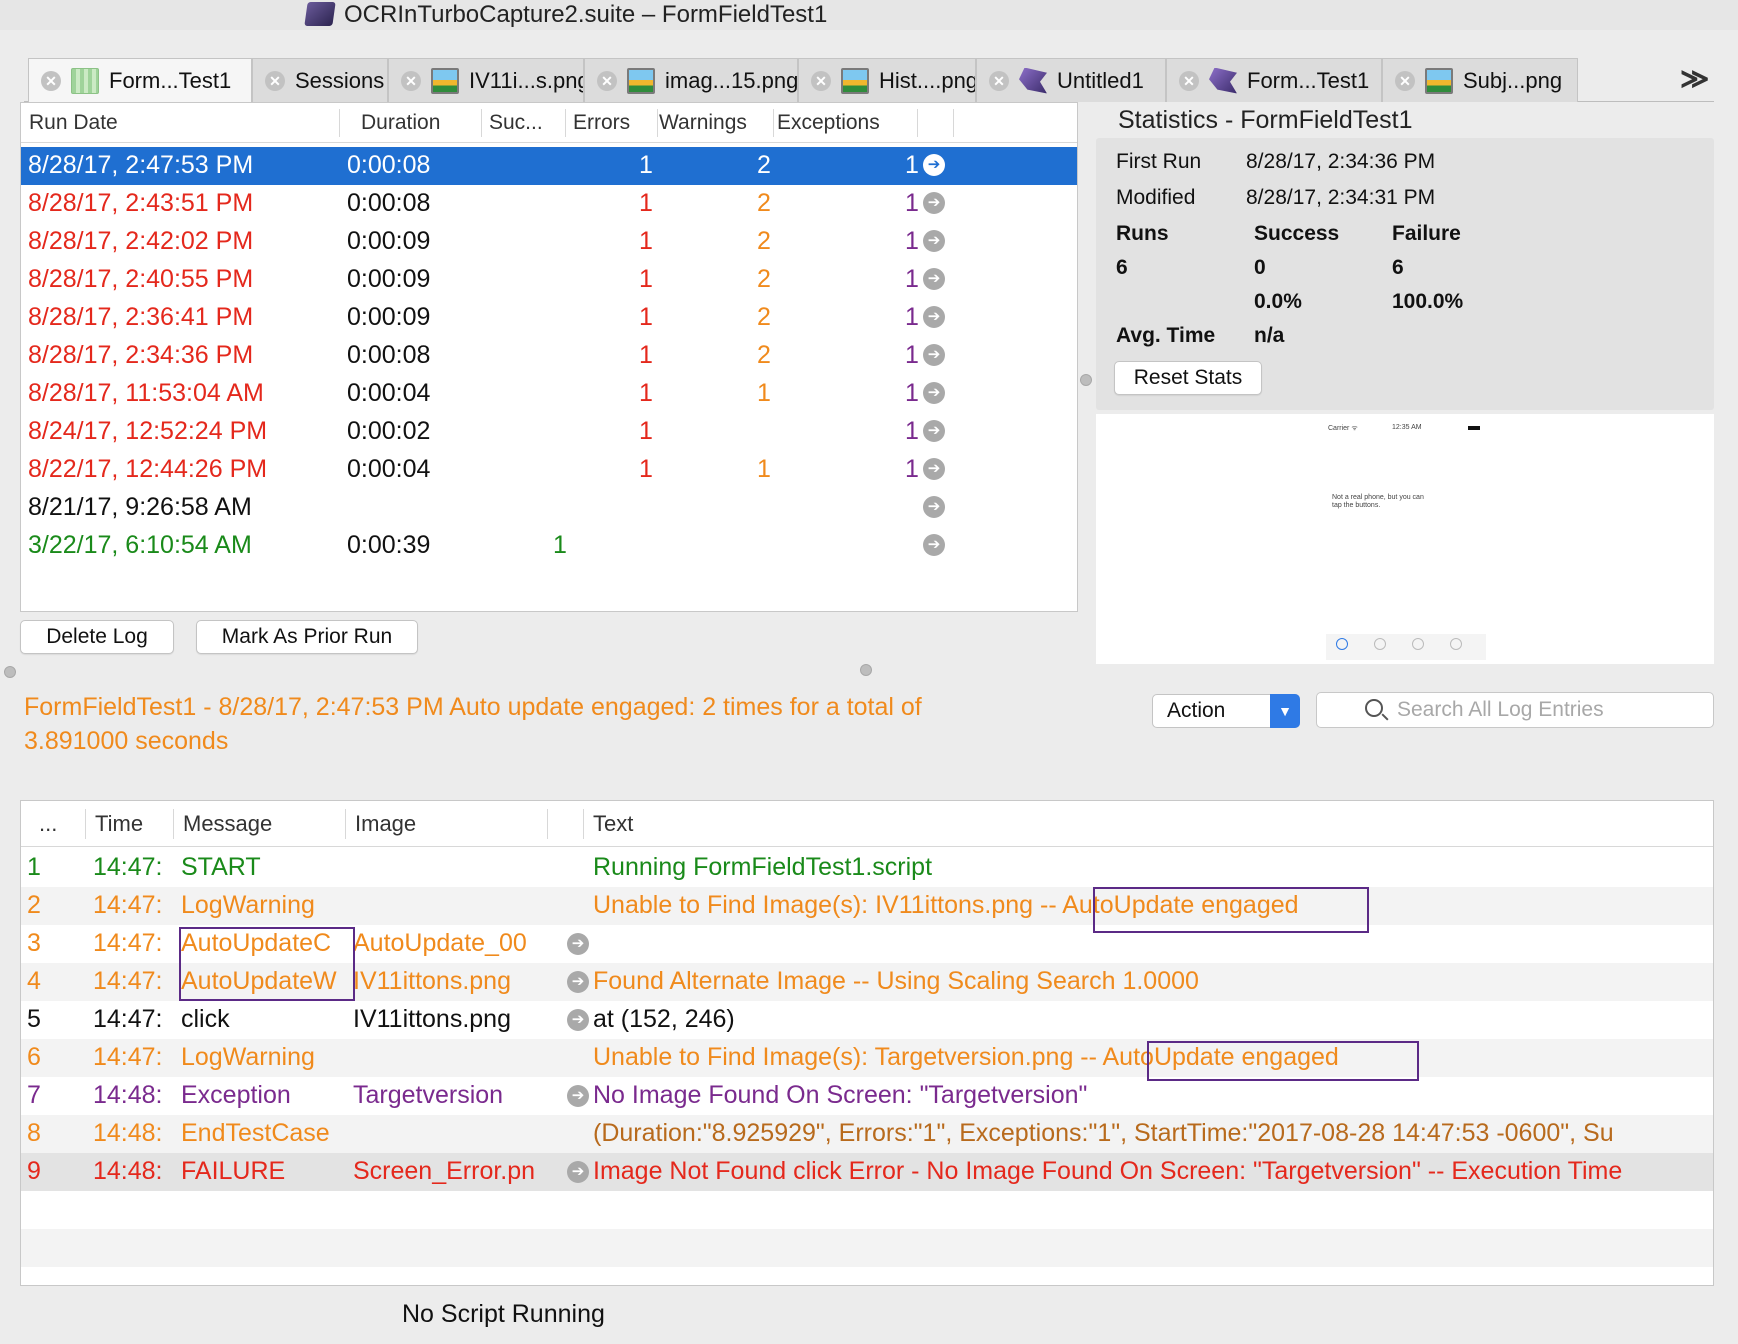  I want to click on run-row: 8/28/17, 11:53:04 AM 0:00:04 1 1 1 ➔, so click(549, 394).